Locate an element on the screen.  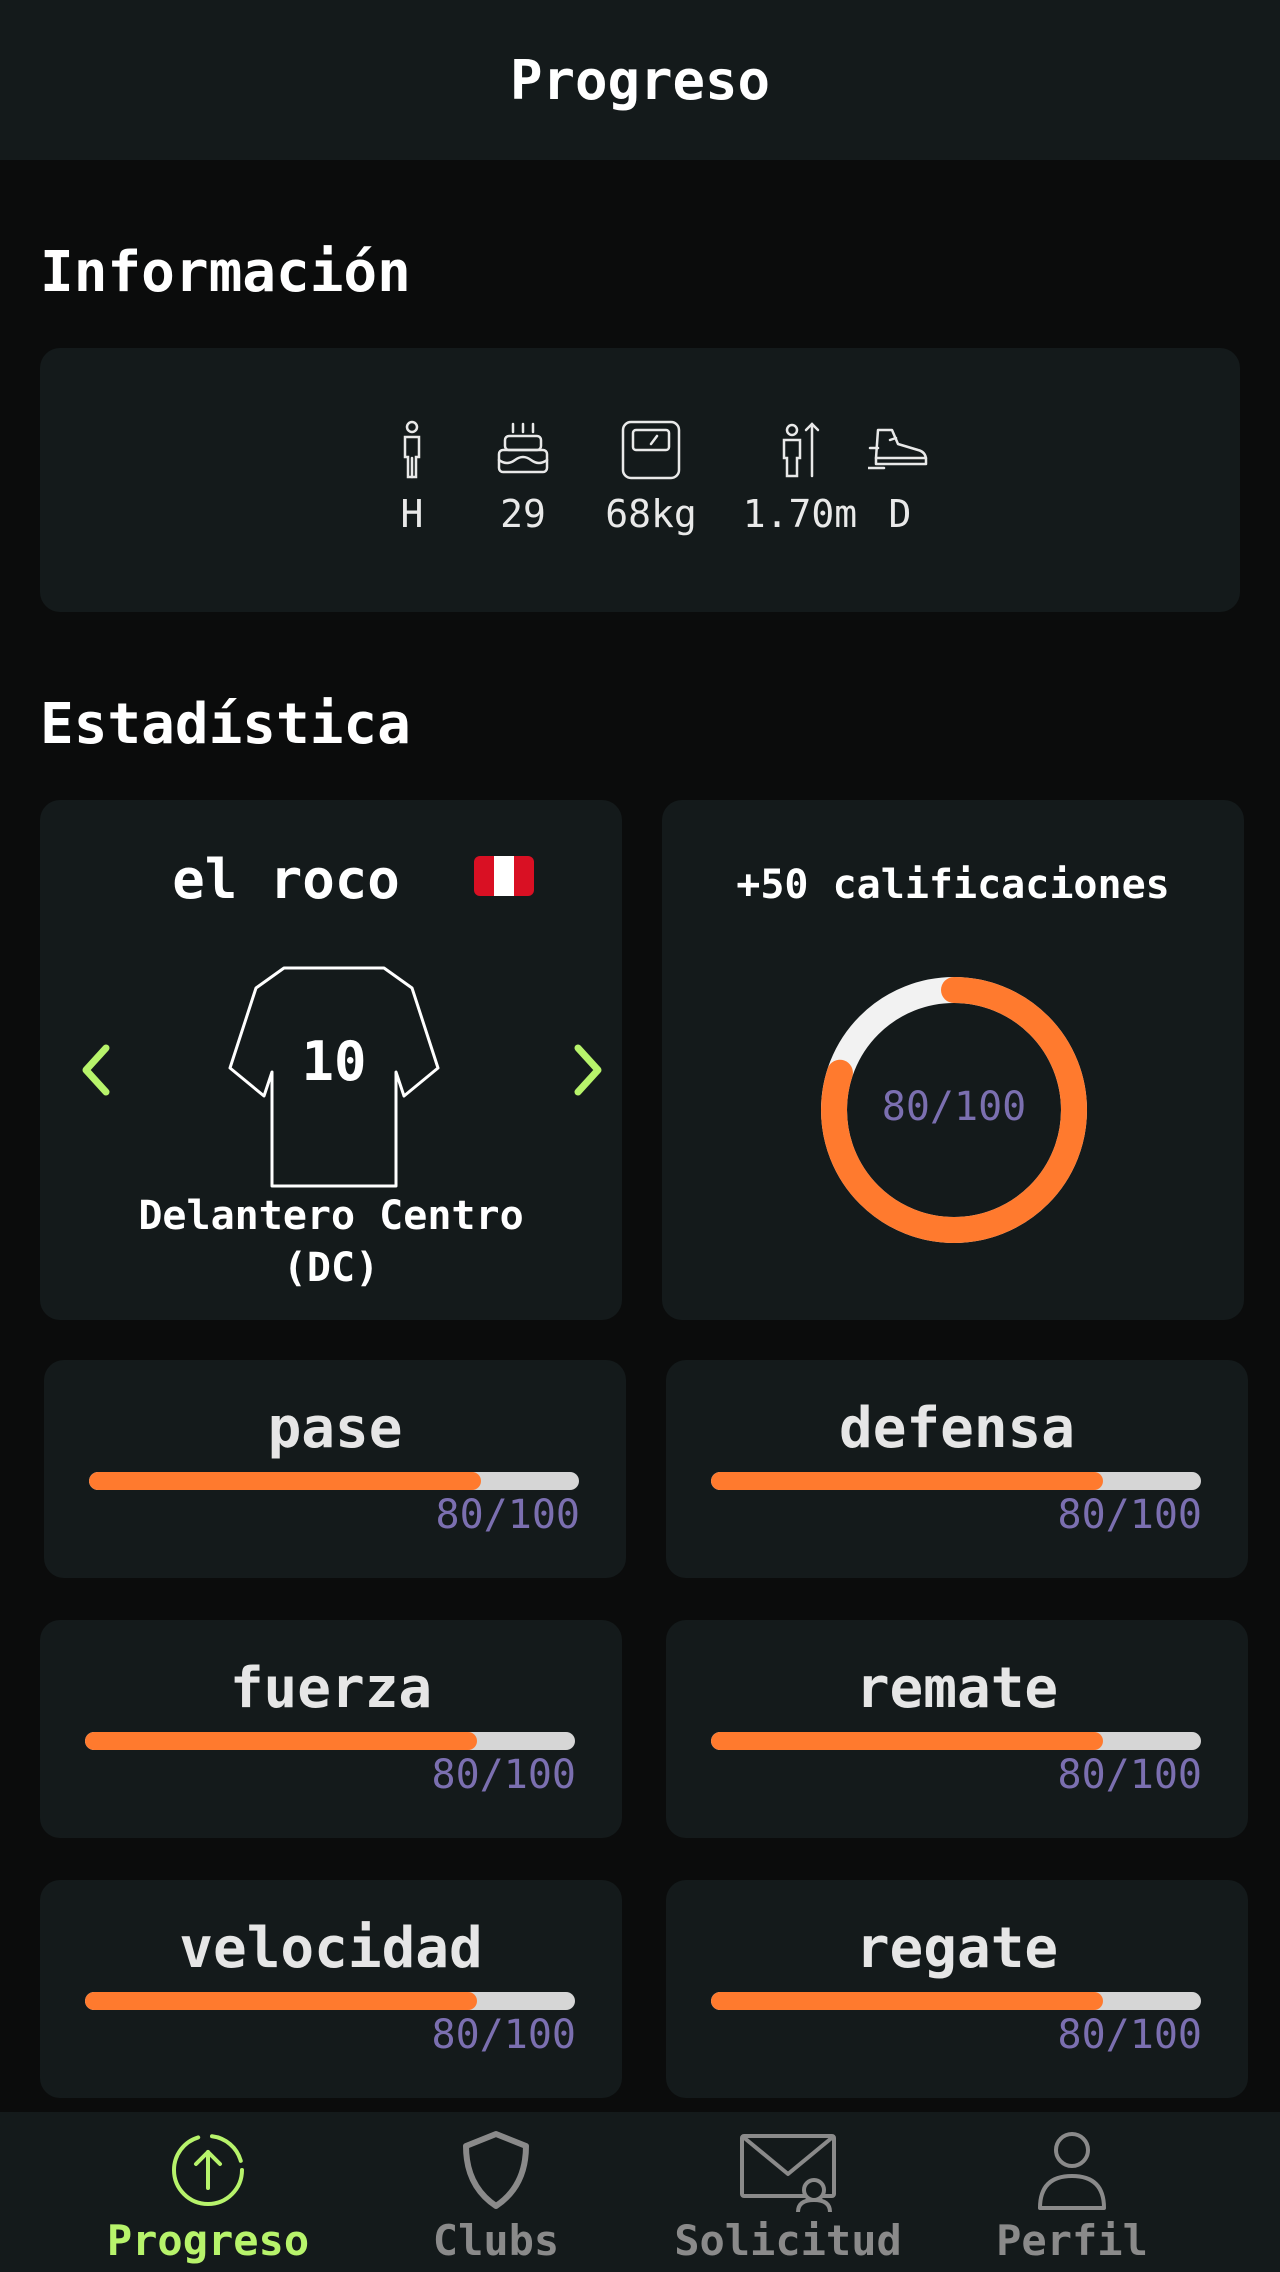
nav-item-solicitud: Solicitud is located at coordinates (788, 2196).